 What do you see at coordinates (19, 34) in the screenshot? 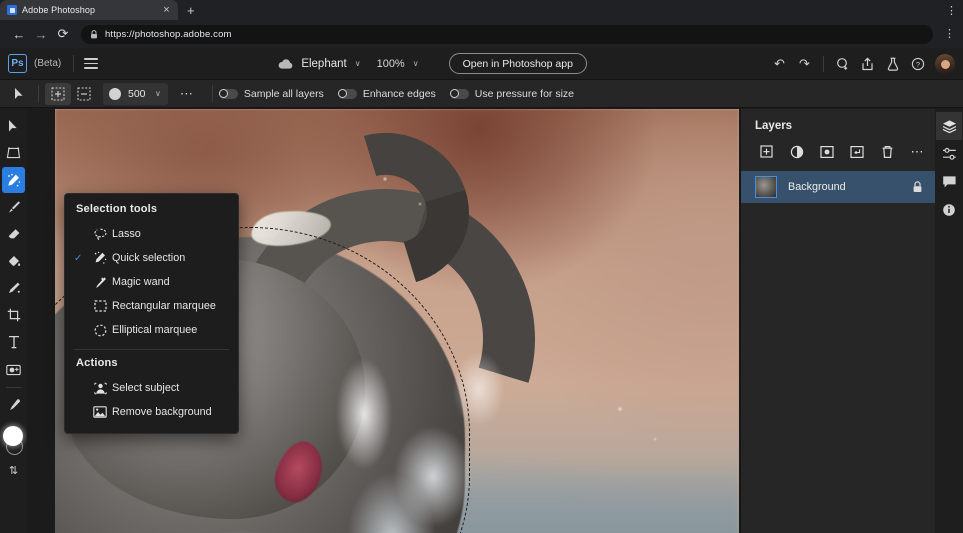
I see `back-button: ←` at bounding box center [19, 34].